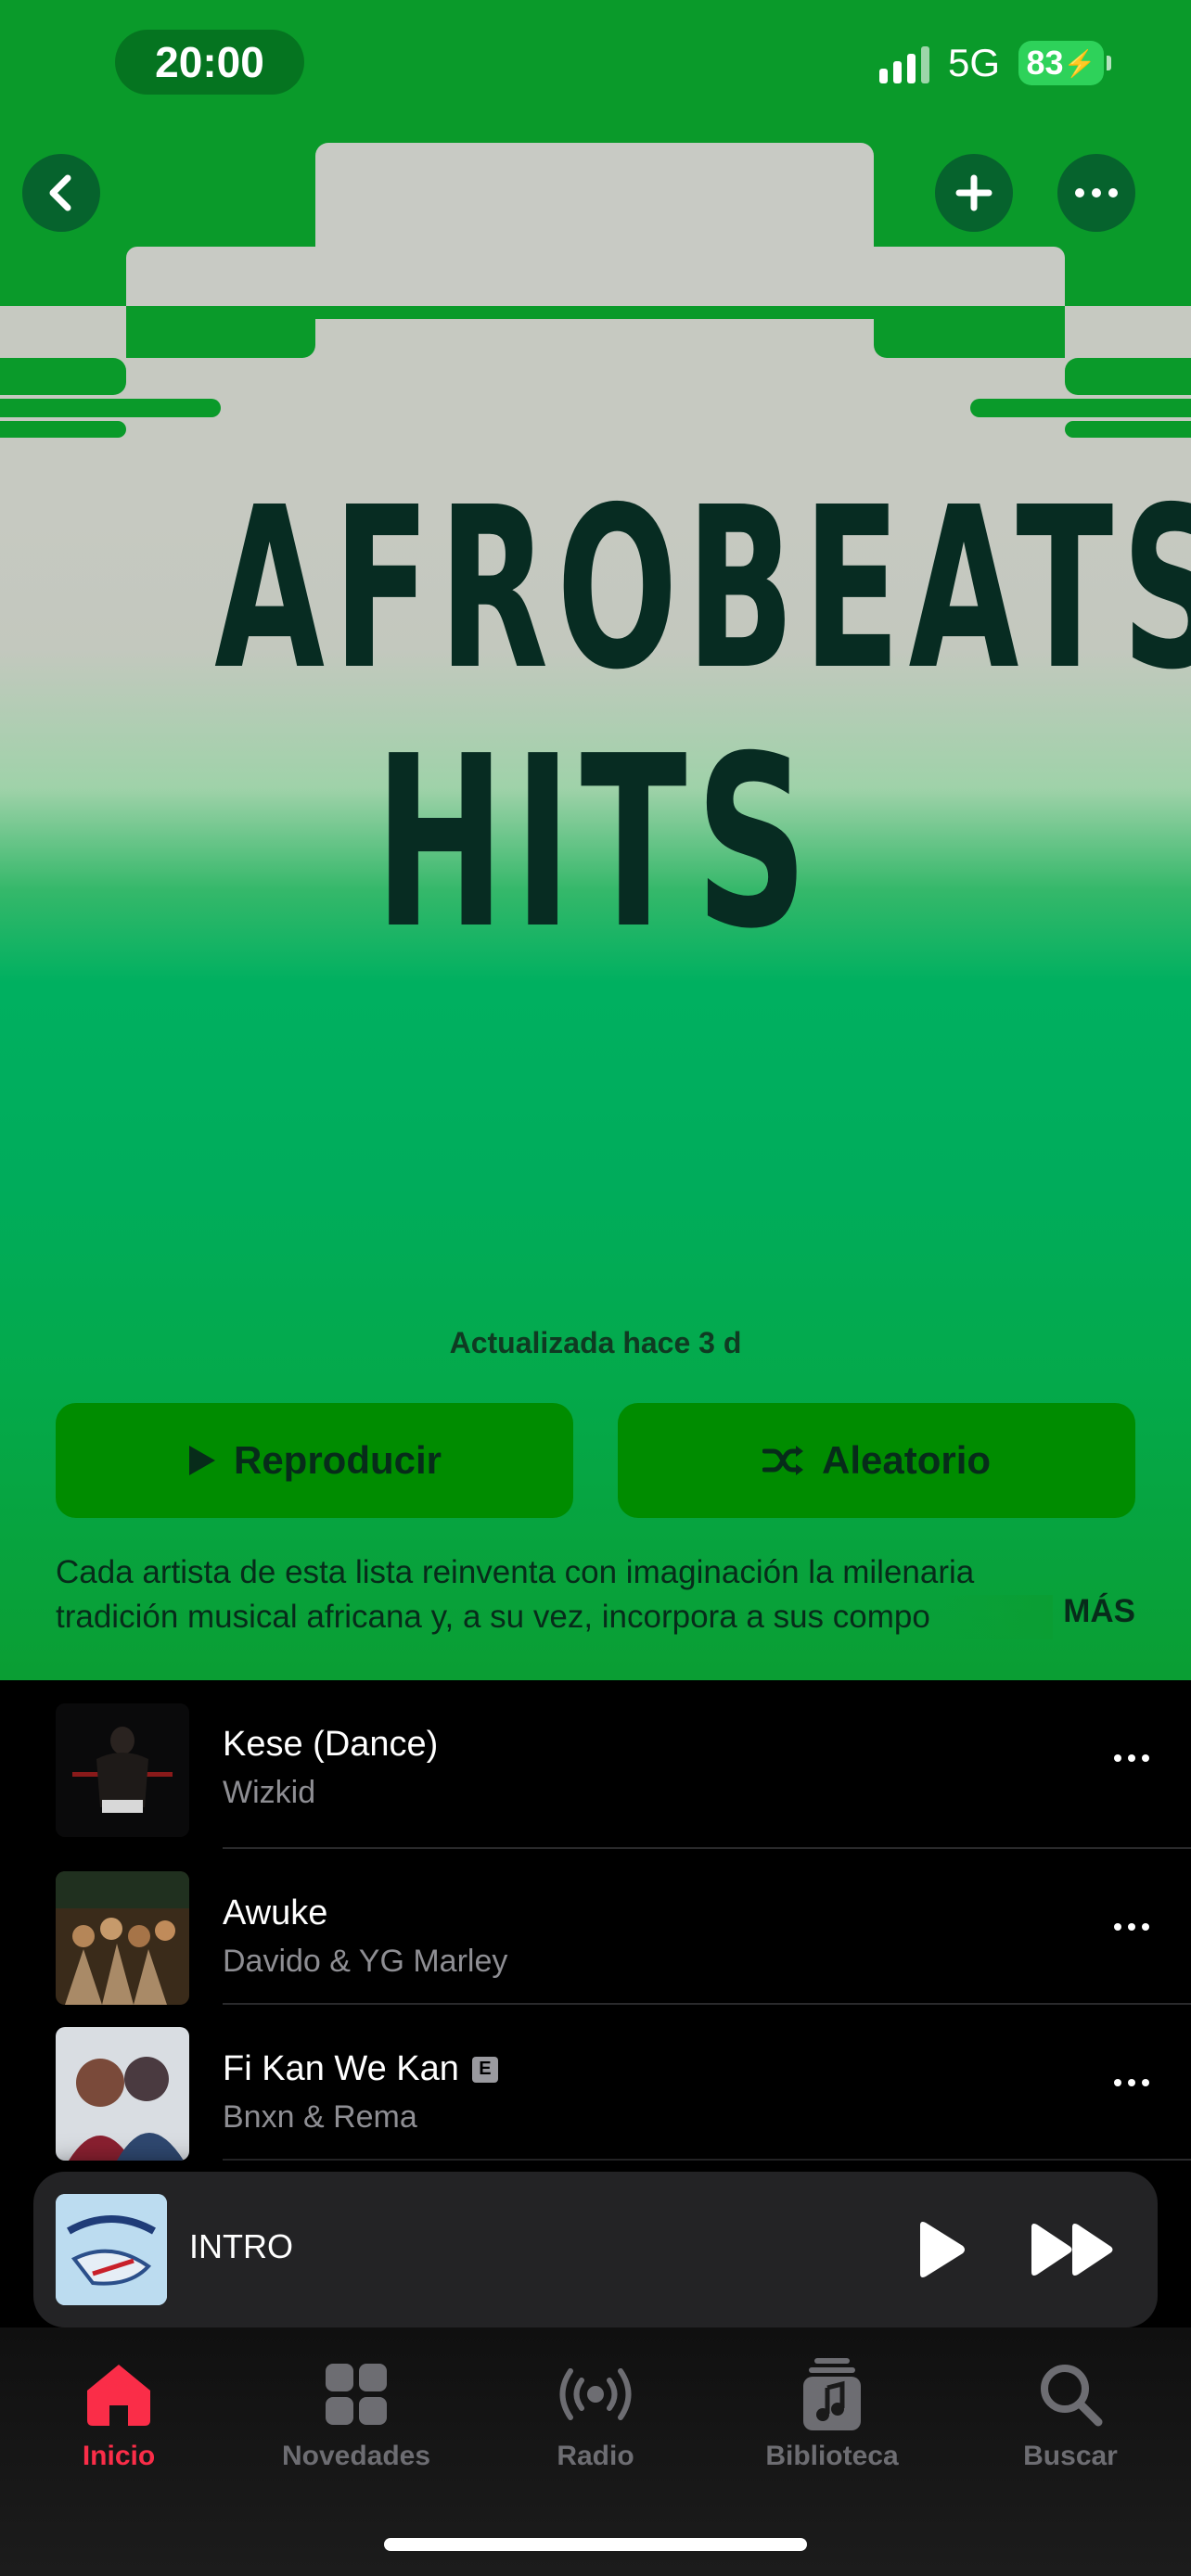  I want to click on tab-novedades: Novedades, so click(356, 2413).